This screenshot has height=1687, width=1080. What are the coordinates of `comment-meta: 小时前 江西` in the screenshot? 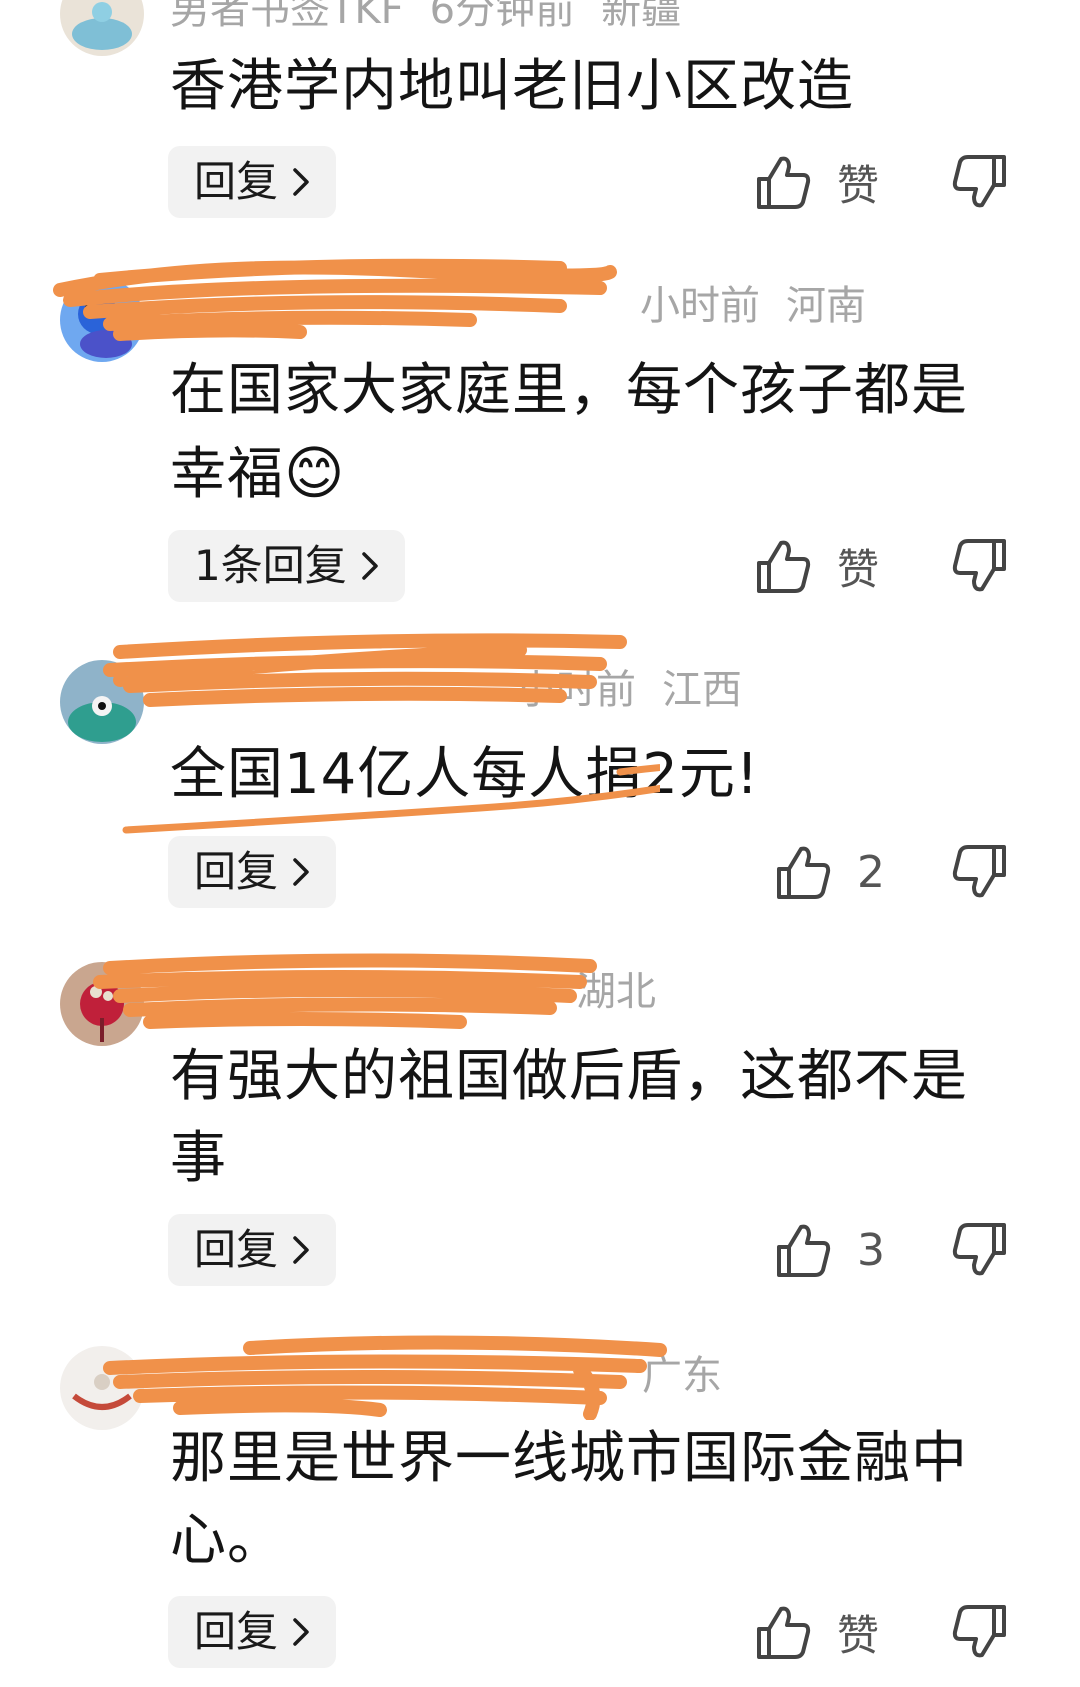 It's located at (456, 690).